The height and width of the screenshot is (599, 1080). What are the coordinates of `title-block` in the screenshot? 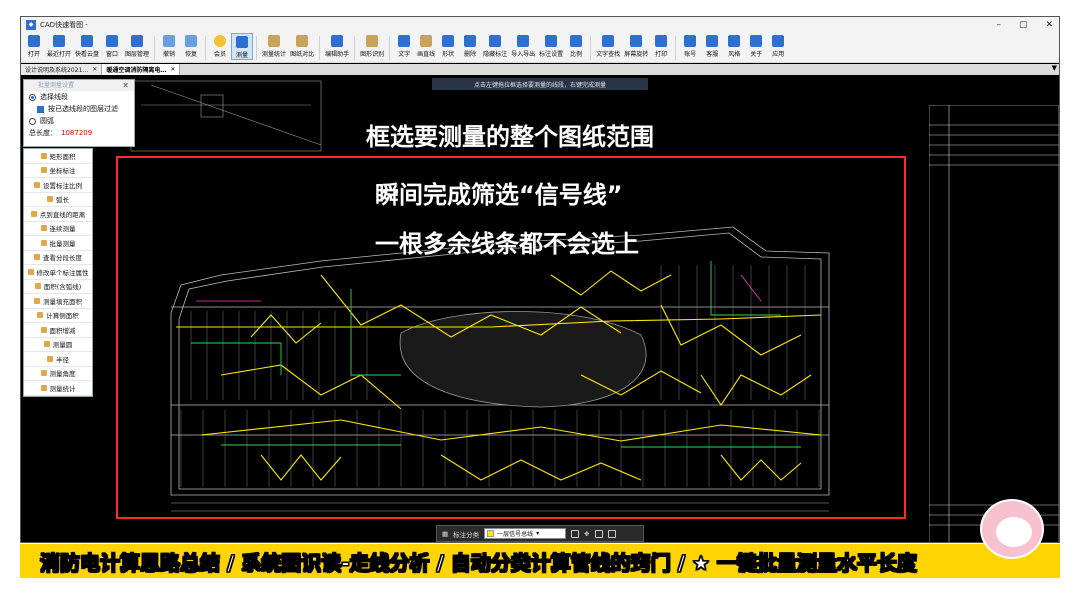 It's located at (993, 323).